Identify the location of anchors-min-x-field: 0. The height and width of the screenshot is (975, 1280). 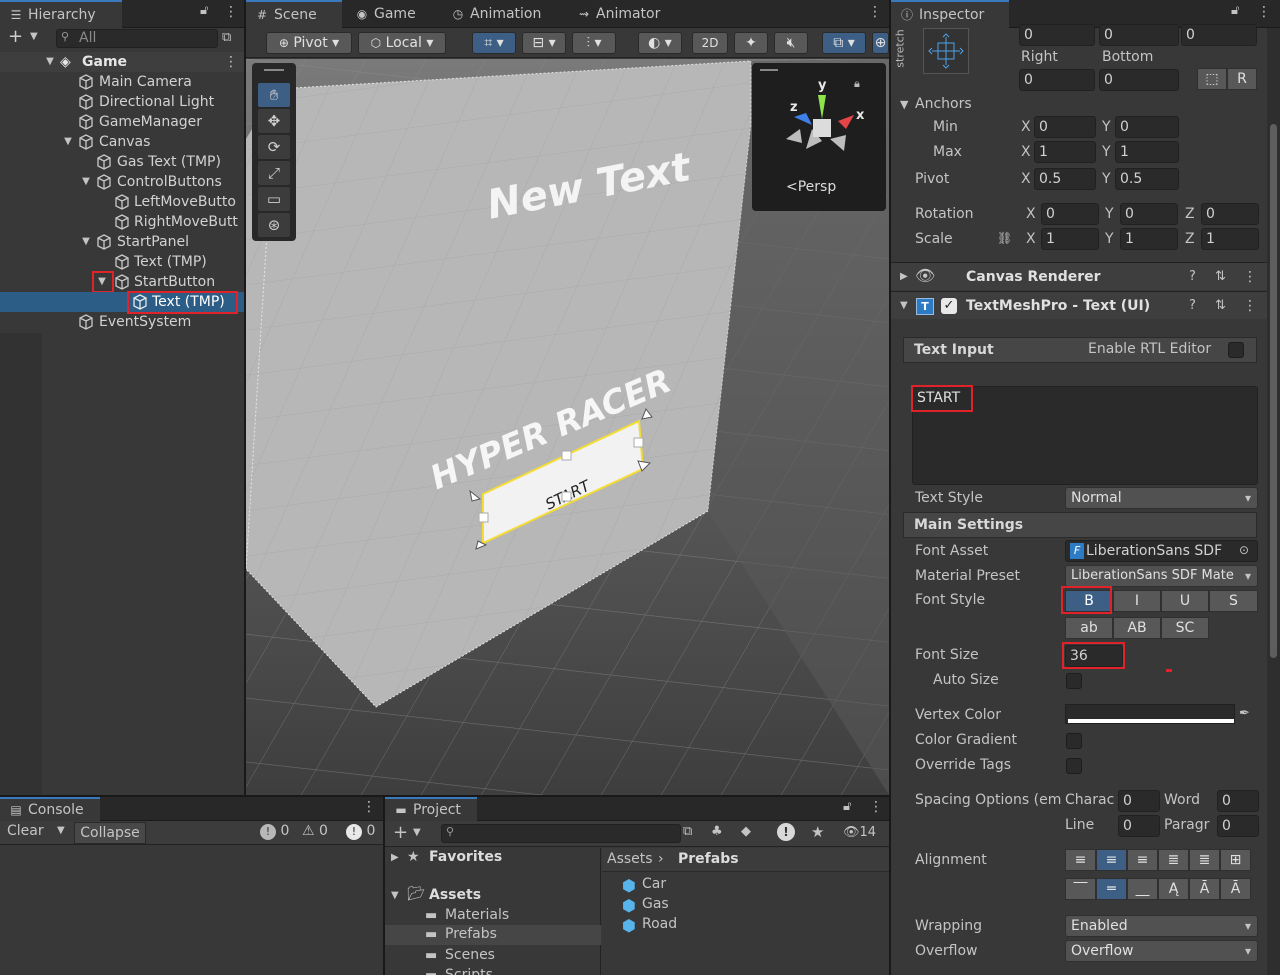
(1065, 127).